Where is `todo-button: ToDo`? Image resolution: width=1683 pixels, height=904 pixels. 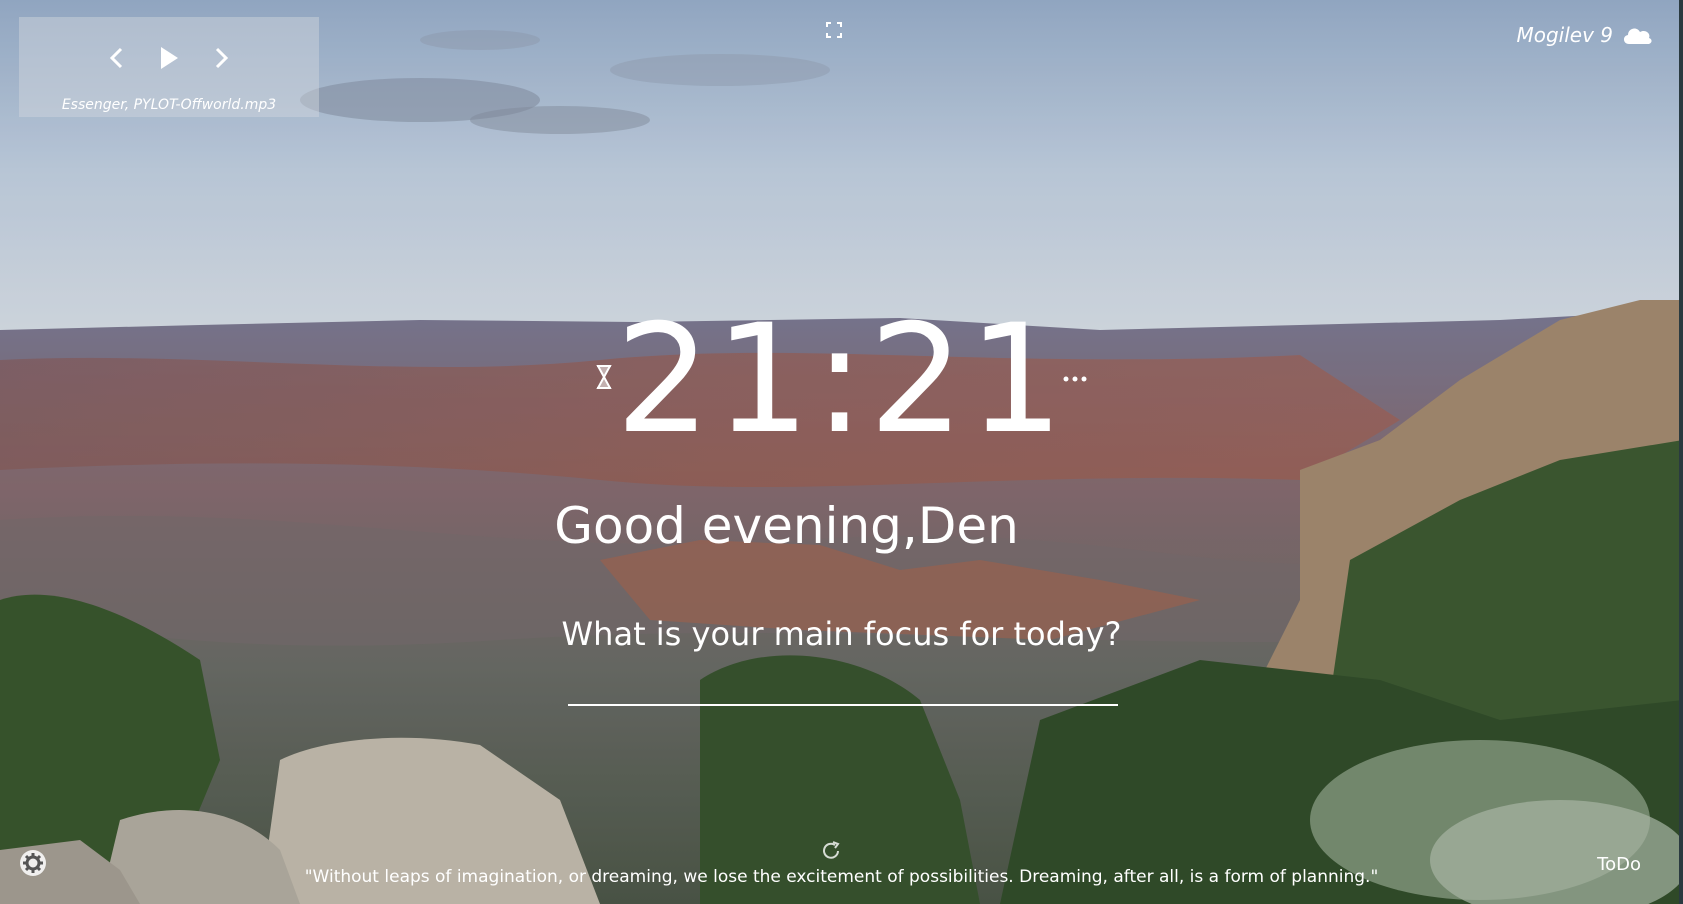
todo-button: ToDo is located at coordinates (1619, 864).